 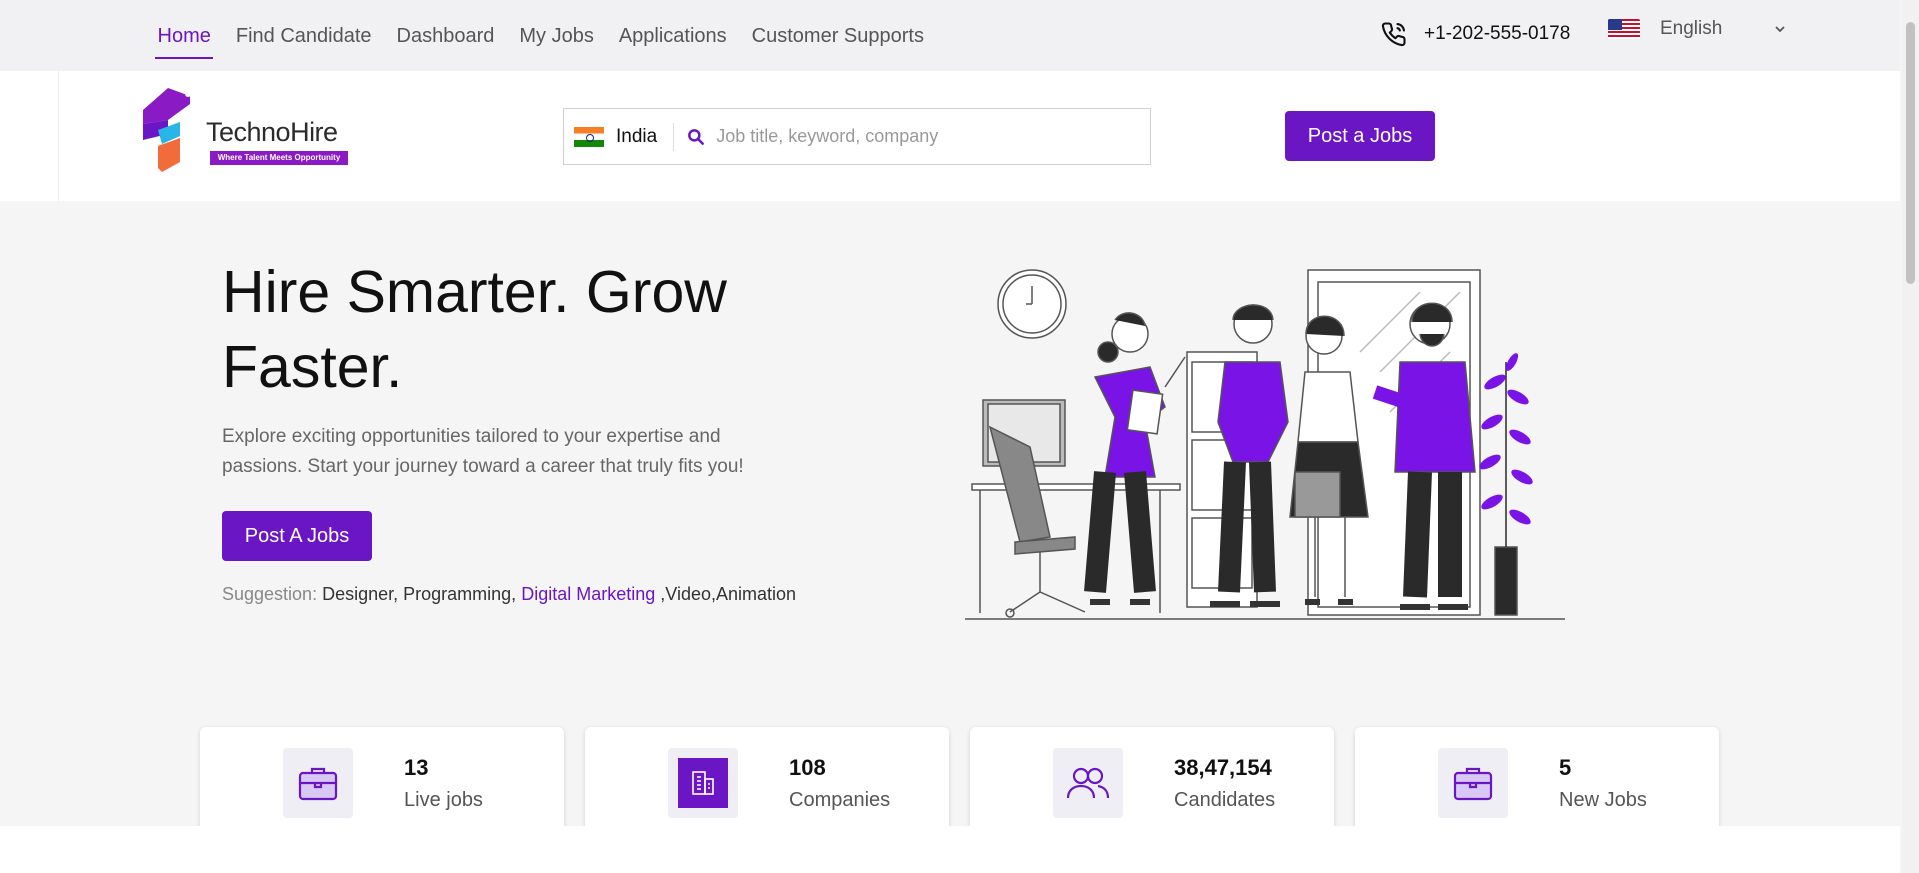 I want to click on stat-value: 38,47,154, so click(x=1223, y=767).